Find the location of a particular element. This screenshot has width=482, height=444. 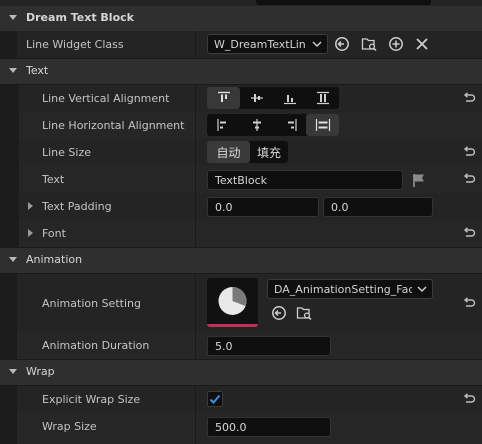

prop-label: Animation Setting is located at coordinates (91, 303).